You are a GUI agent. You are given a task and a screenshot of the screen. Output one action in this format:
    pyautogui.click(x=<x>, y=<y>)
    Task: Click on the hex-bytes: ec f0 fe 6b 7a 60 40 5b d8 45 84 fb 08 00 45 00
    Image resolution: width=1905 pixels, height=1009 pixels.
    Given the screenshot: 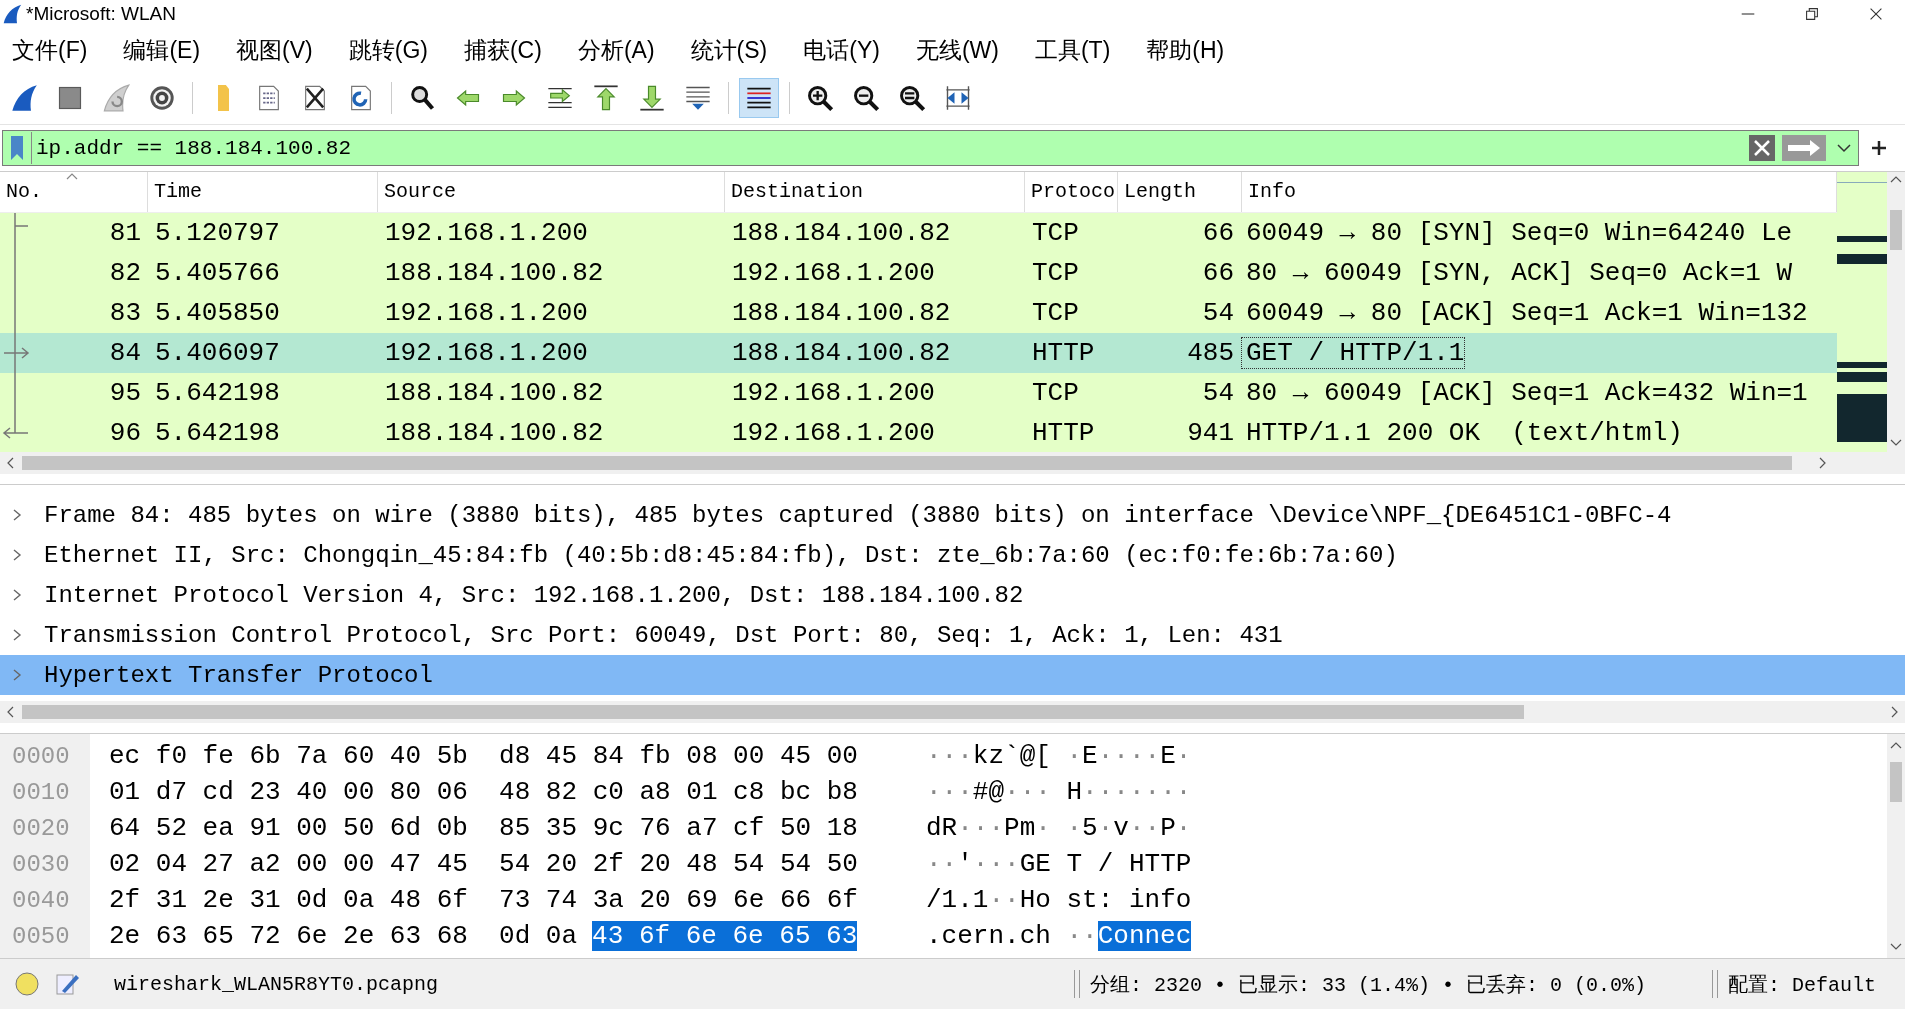 What is the action you would take?
    pyautogui.click(x=483, y=756)
    